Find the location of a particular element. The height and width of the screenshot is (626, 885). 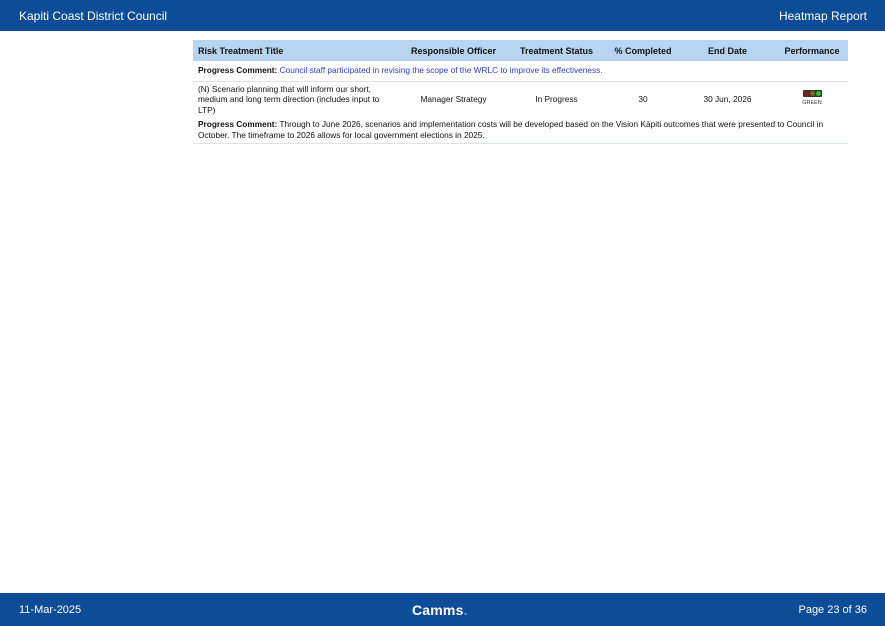

org-name: Kapiti Coast District Council is located at coordinates (93, 15).